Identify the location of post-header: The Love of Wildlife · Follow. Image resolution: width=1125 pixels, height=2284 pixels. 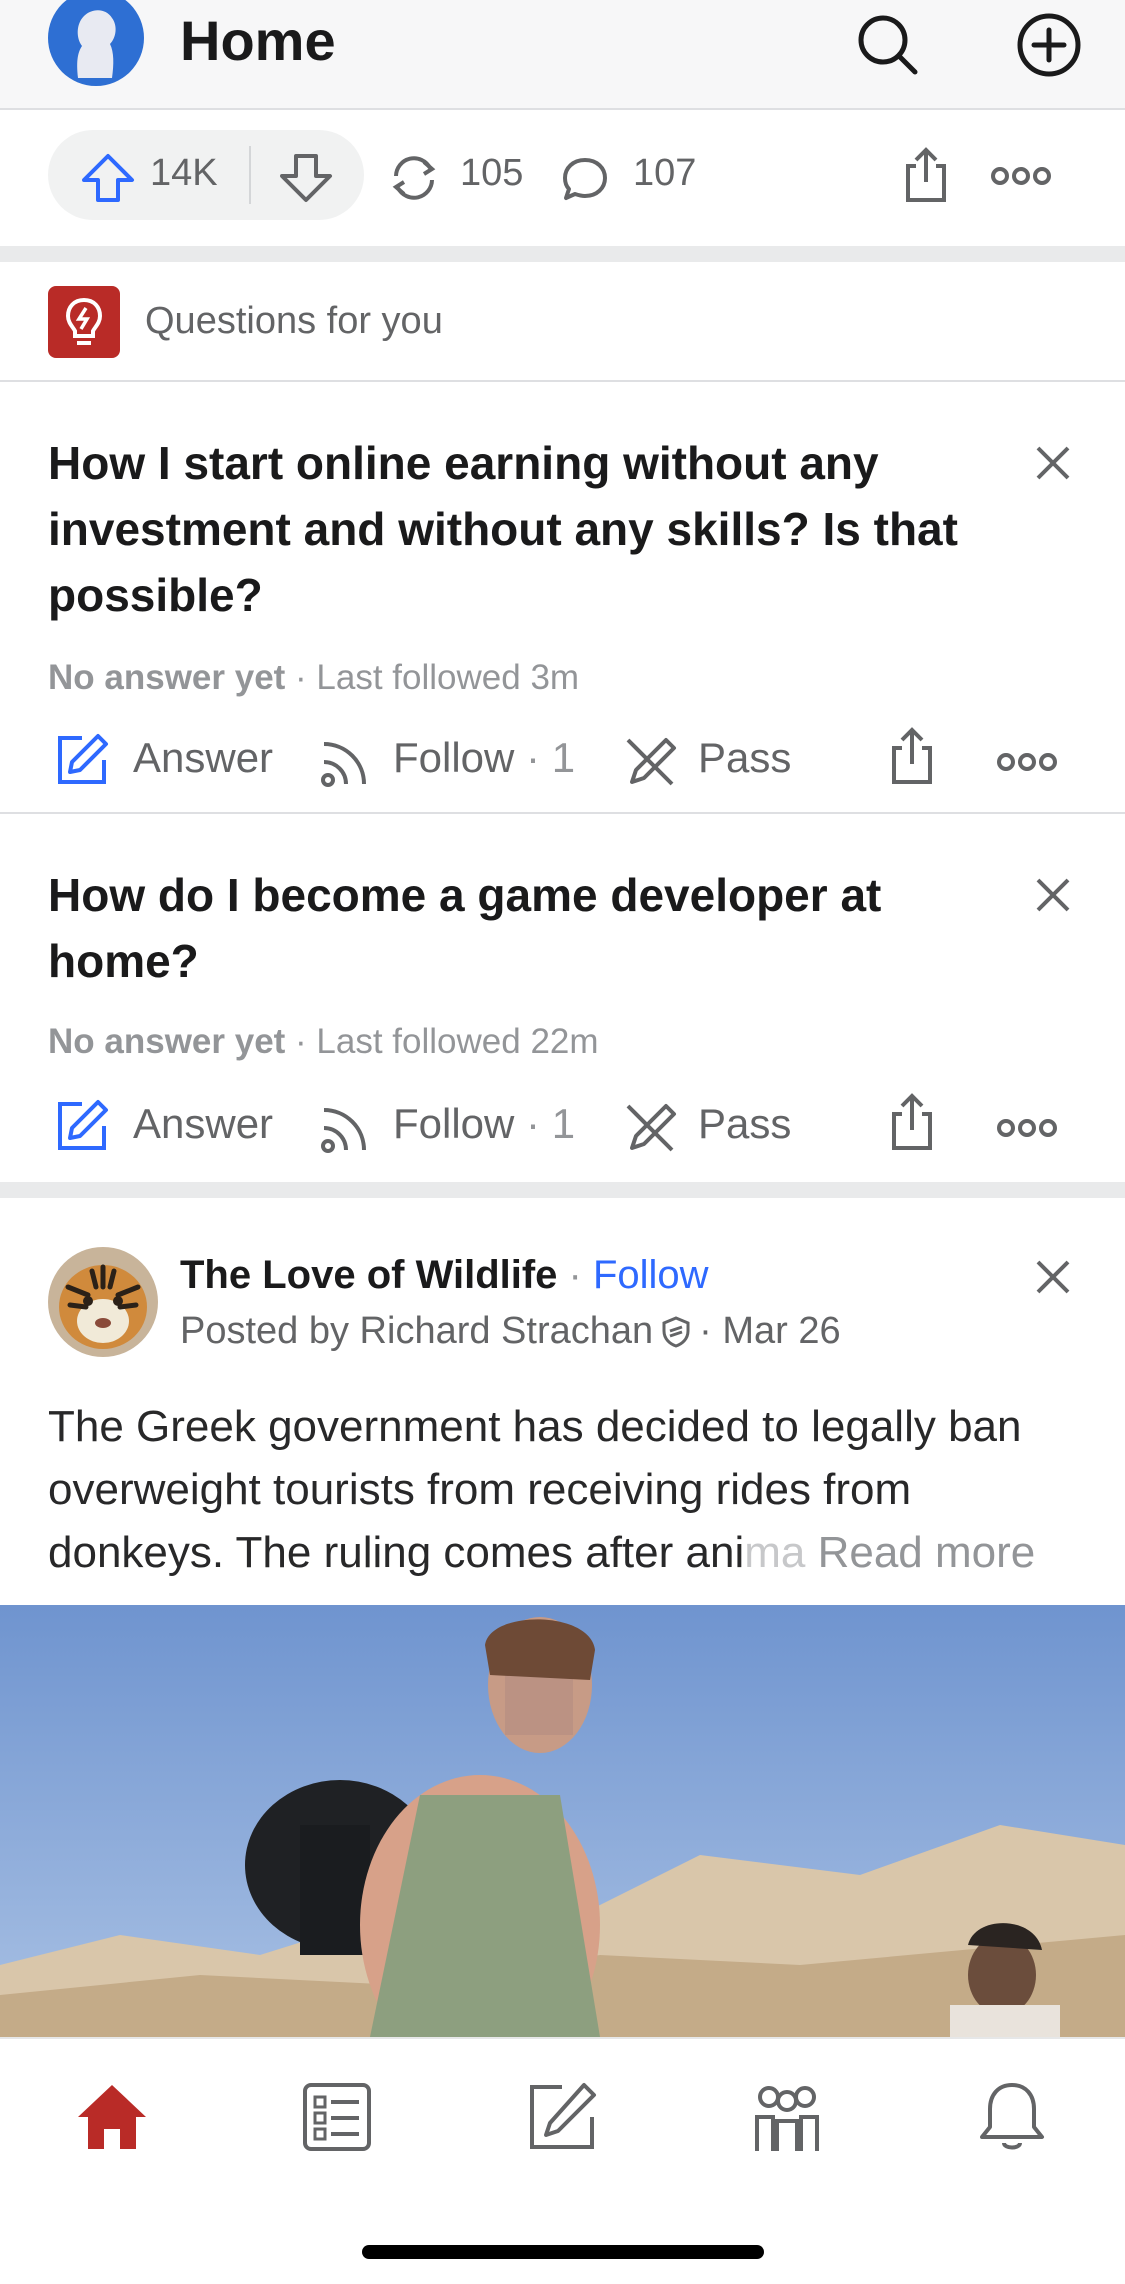
(444, 1275).